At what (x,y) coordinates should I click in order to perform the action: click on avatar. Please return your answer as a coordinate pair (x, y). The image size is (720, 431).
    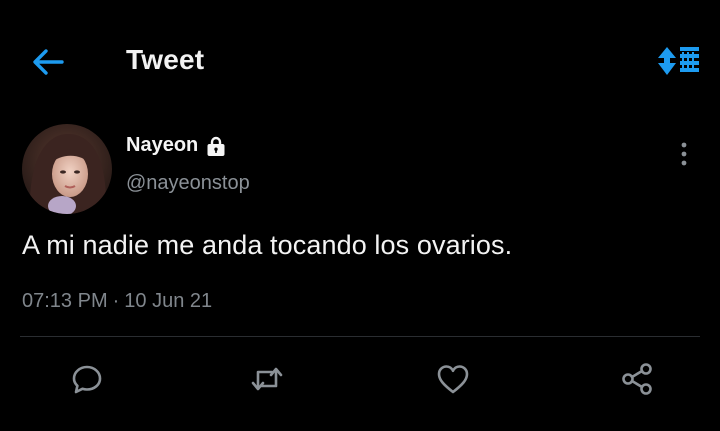
    Looking at the image, I should click on (67, 169).